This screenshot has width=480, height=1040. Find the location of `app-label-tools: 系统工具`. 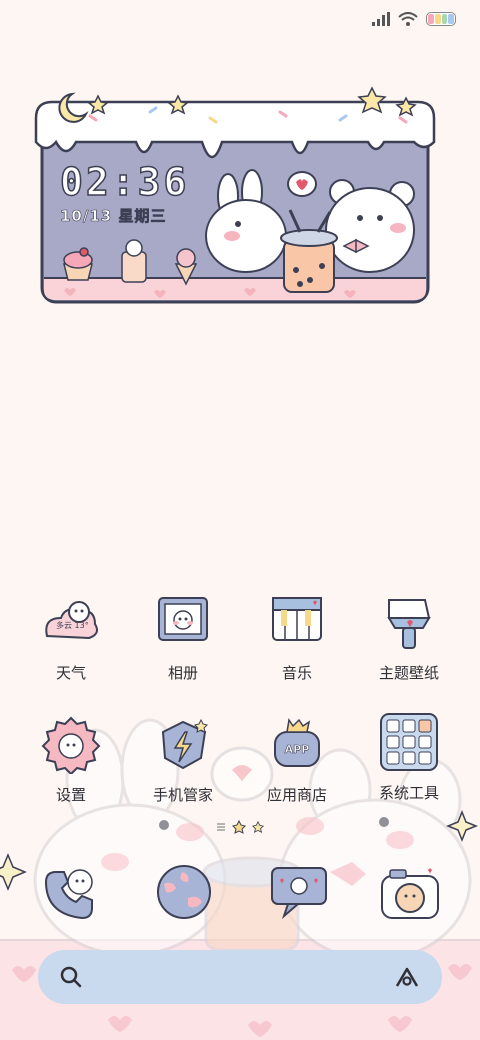

app-label-tools: 系统工具 is located at coordinates (408, 793).